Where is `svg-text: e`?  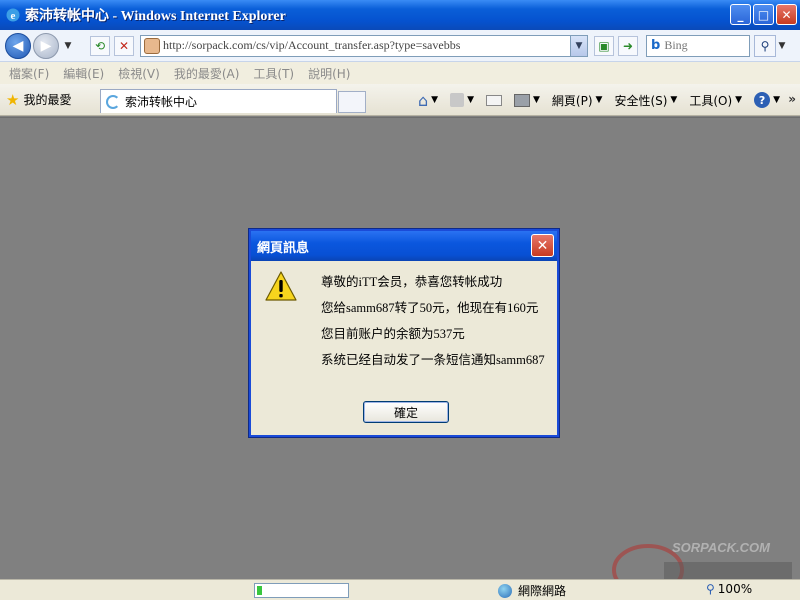
svg-text: e is located at coordinates (13, 16).